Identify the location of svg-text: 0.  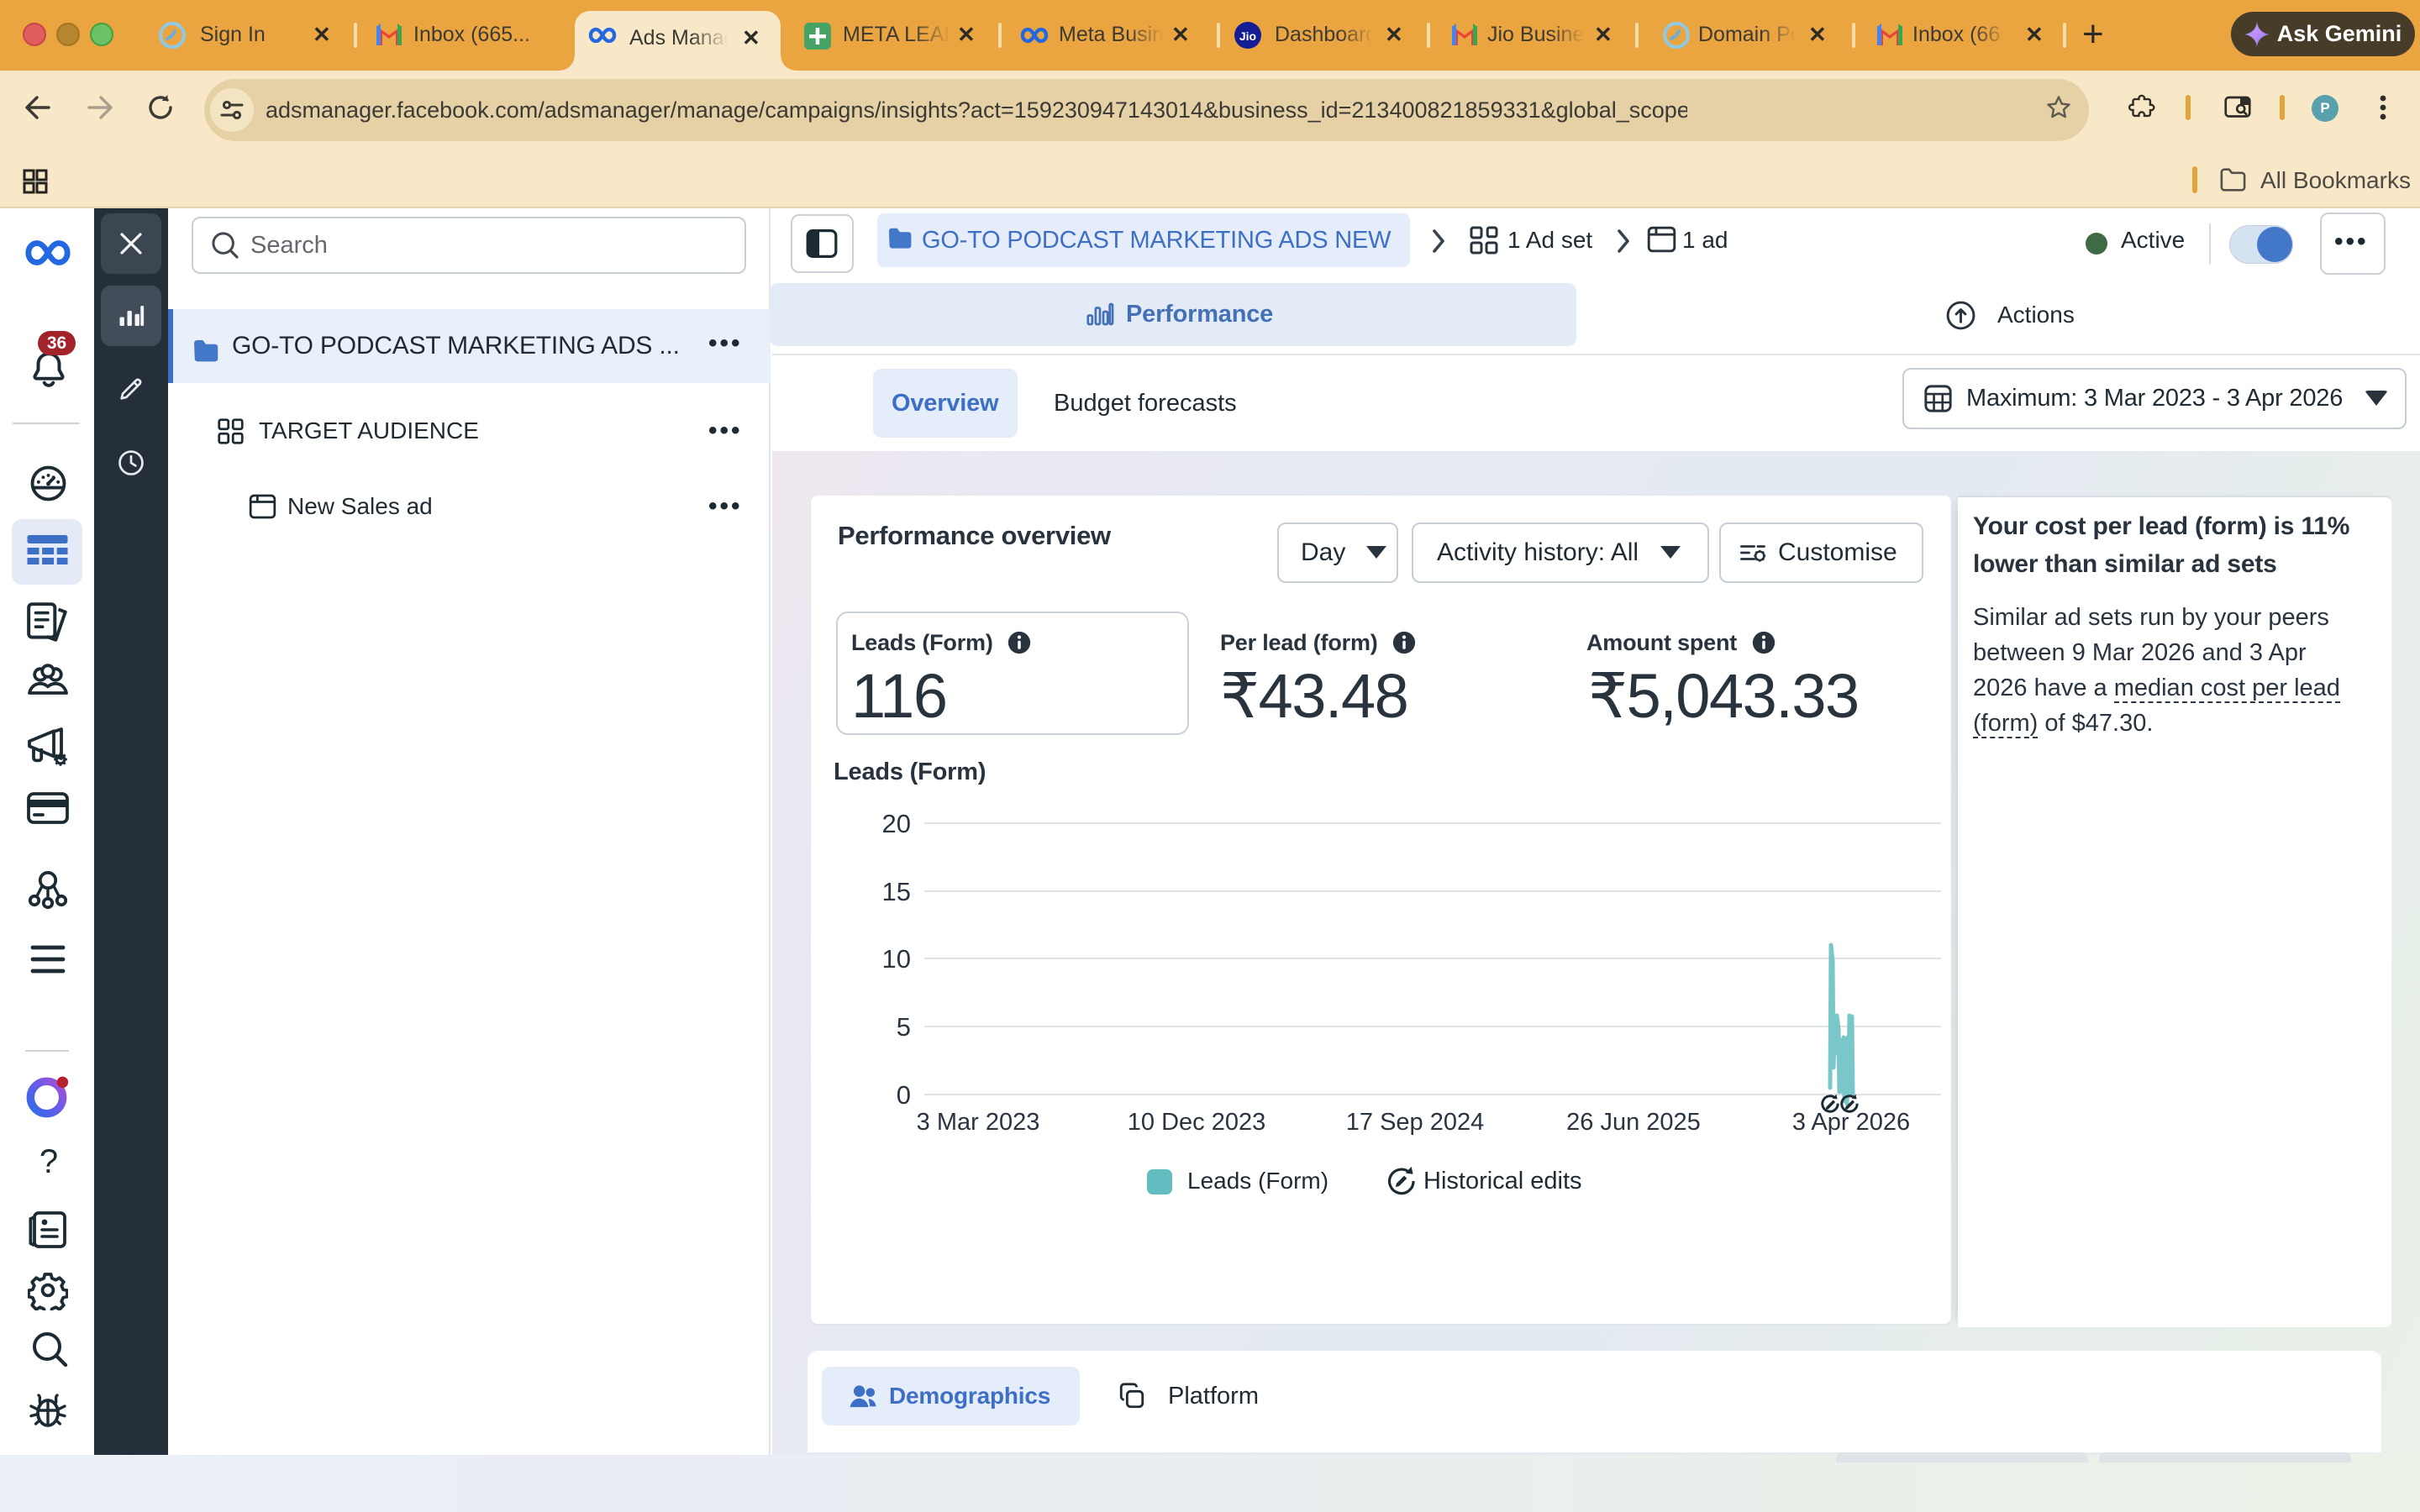
(904, 1095).